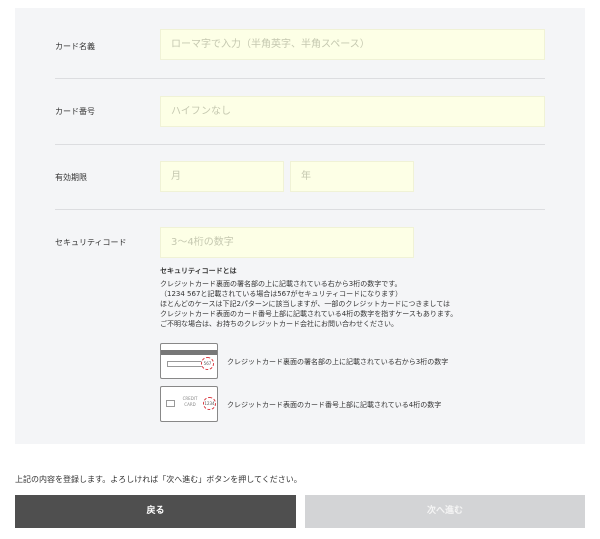 The image size is (600, 539). Describe the element at coordinates (281, 284) in the screenshot. I see `help-line: クレジットカード裏面の署名部の上に記載されている右から3桁の数字です。` at that location.